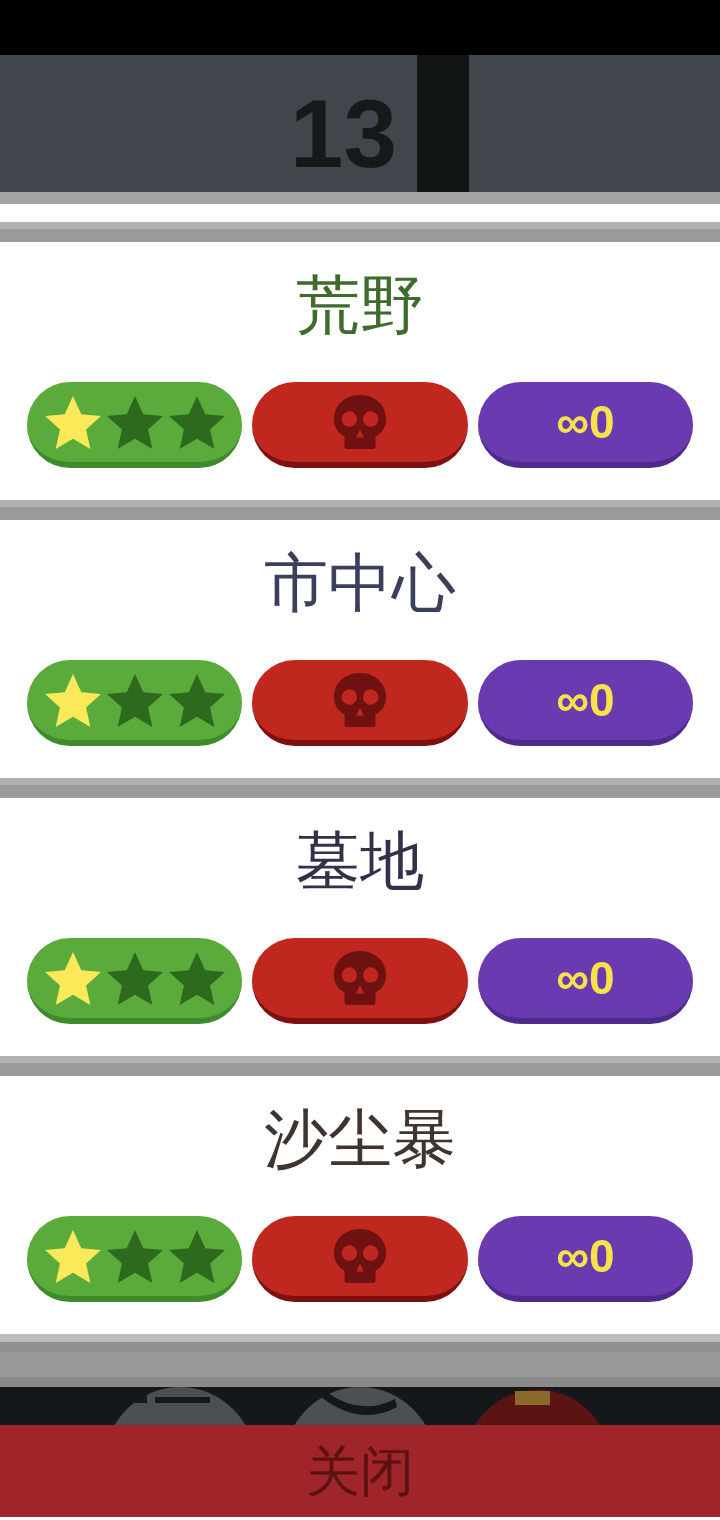 Image resolution: width=720 pixels, height=1520 pixels. I want to click on level-title: 荒野, so click(360, 305).